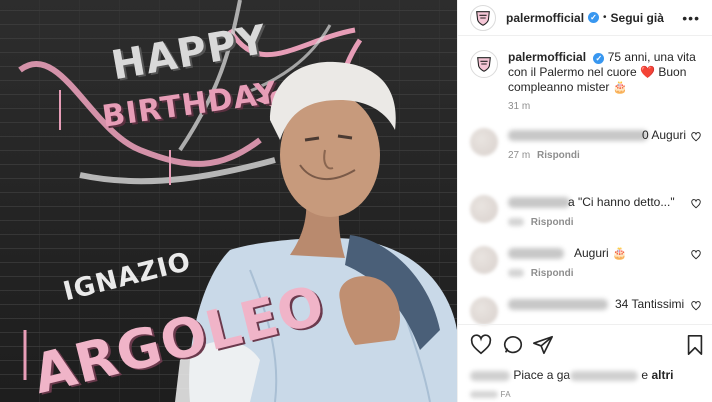  I want to click on caption-avatar, so click(484, 64).